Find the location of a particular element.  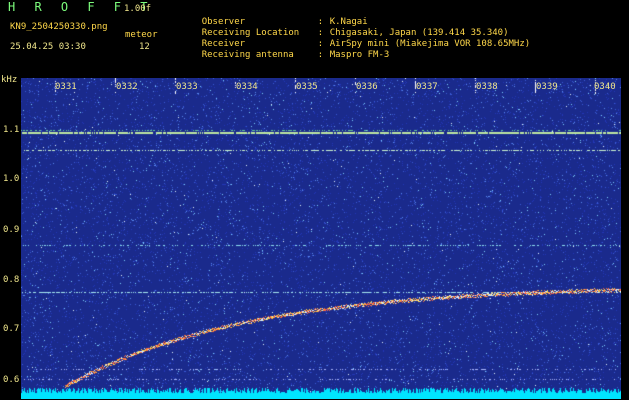

x-tick-label: 0337 is located at coordinates (427, 87).